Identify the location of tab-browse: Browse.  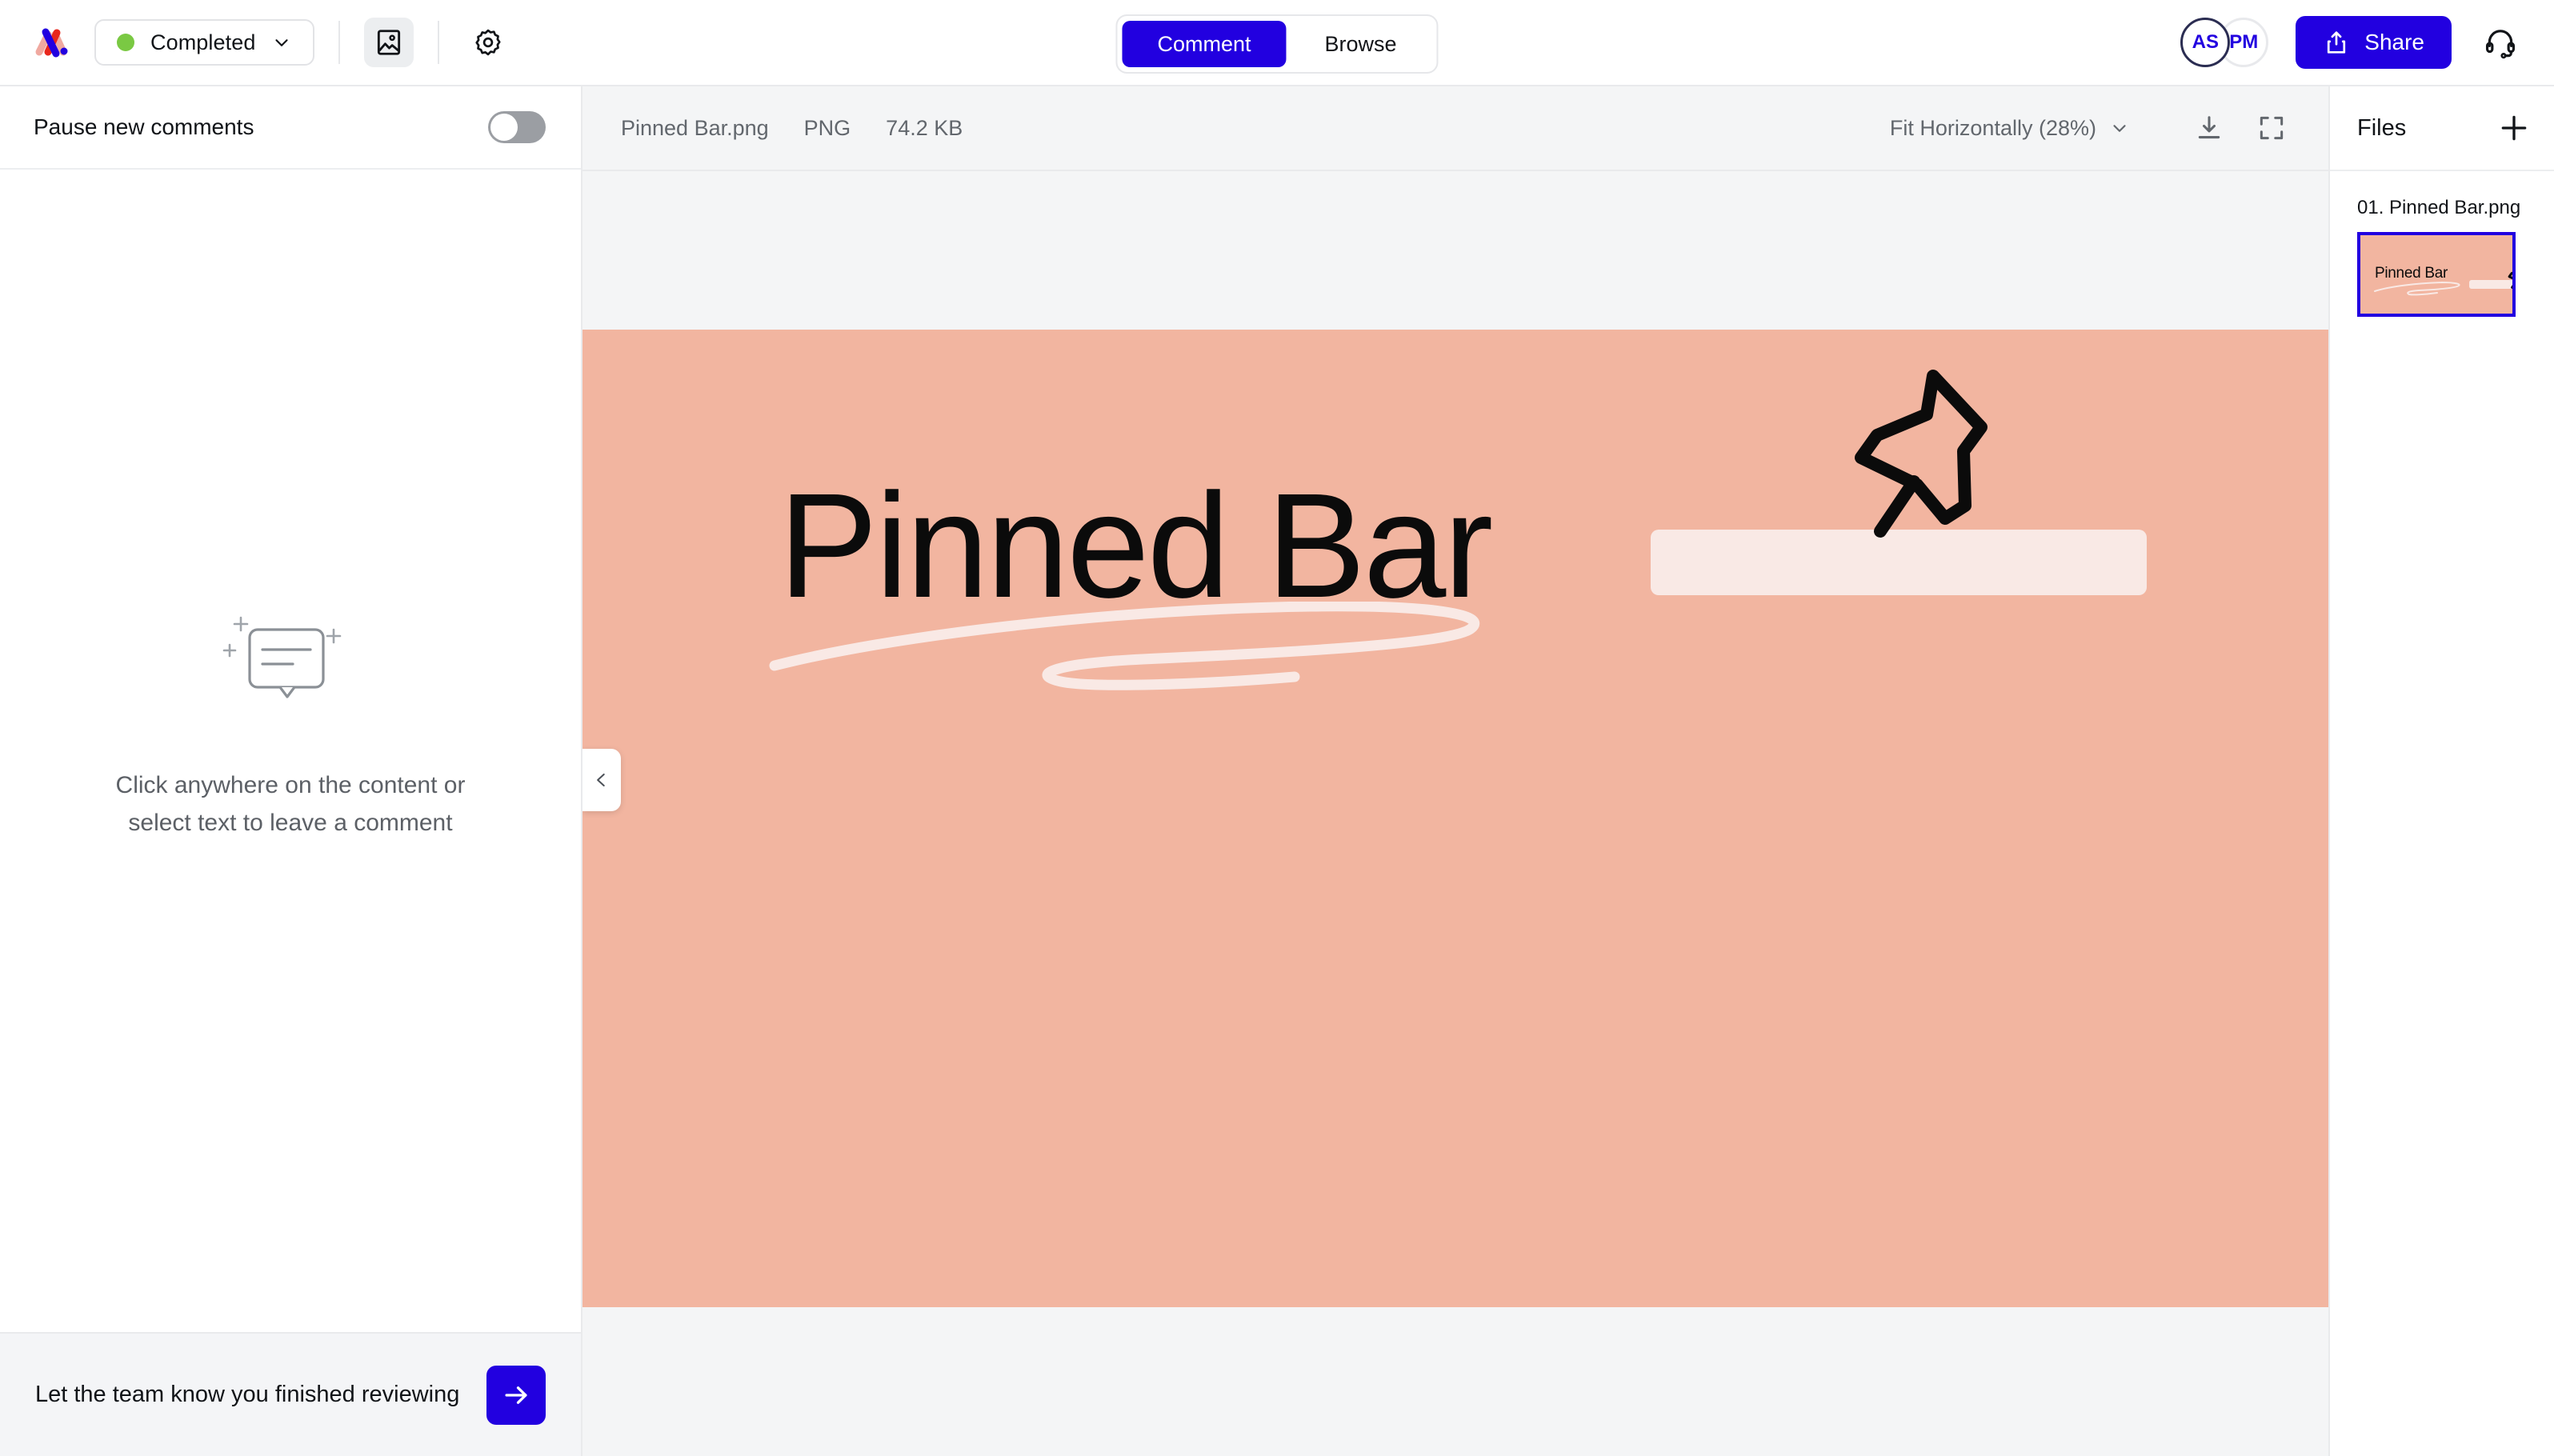
(1361, 44).